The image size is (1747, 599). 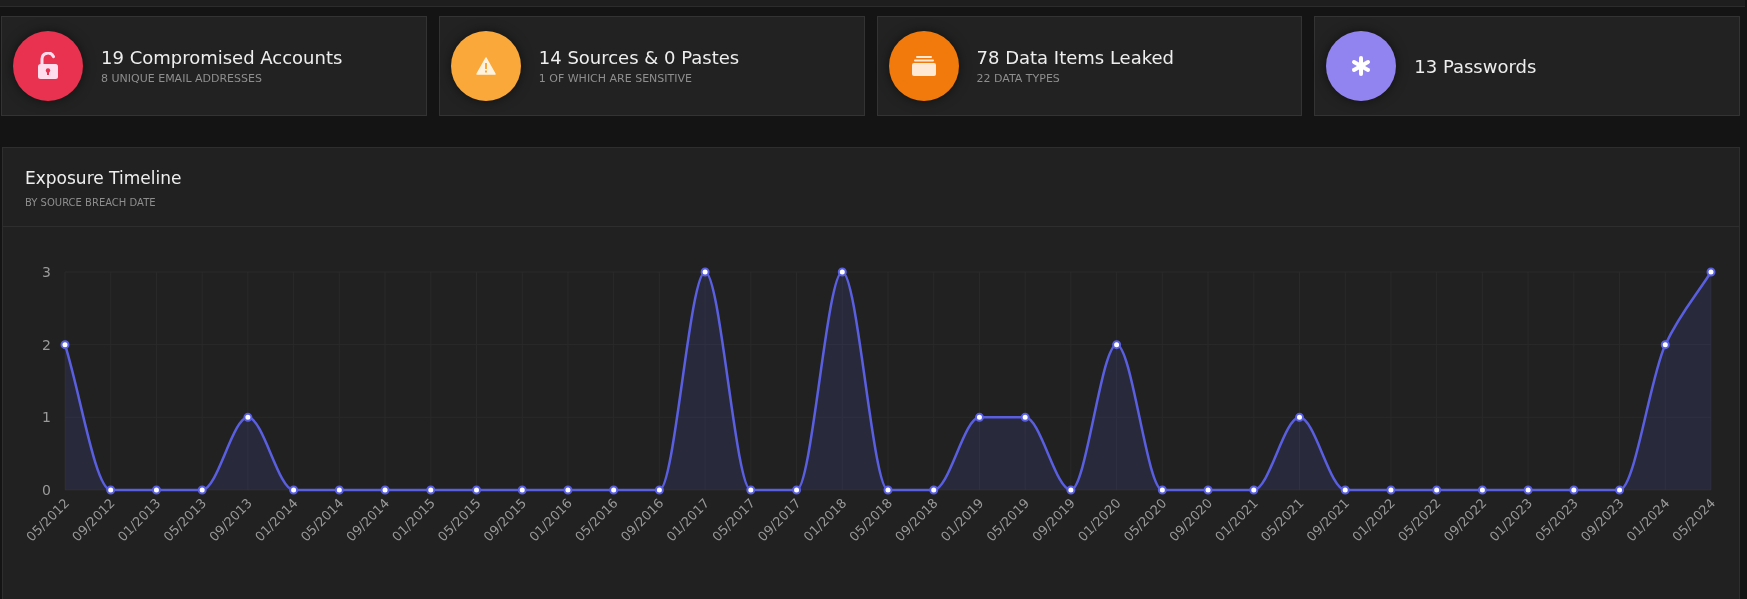 What do you see at coordinates (46, 272) in the screenshot?
I see `y-axis-label: 3` at bounding box center [46, 272].